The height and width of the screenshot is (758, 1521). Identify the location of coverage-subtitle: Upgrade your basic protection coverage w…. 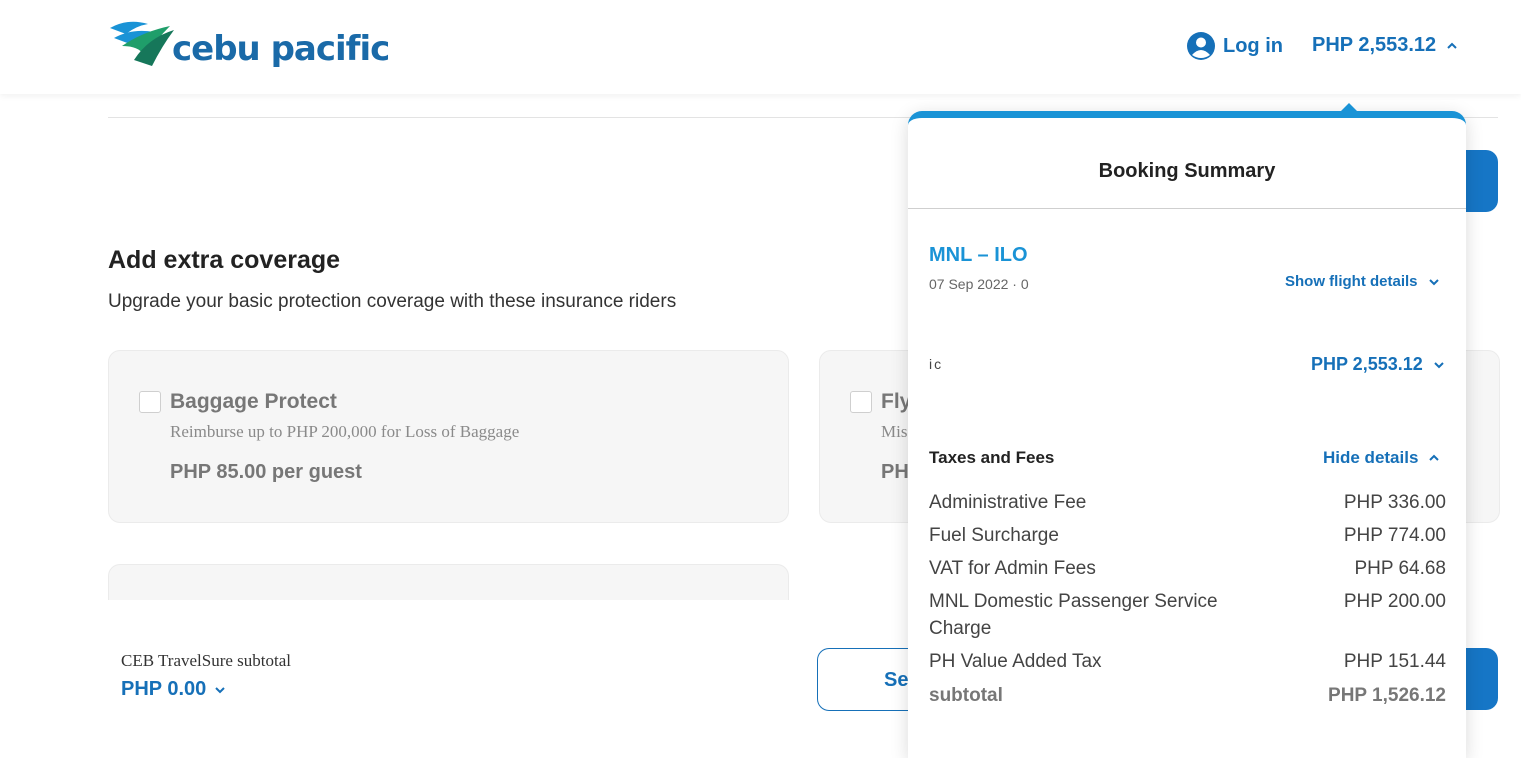
(392, 301).